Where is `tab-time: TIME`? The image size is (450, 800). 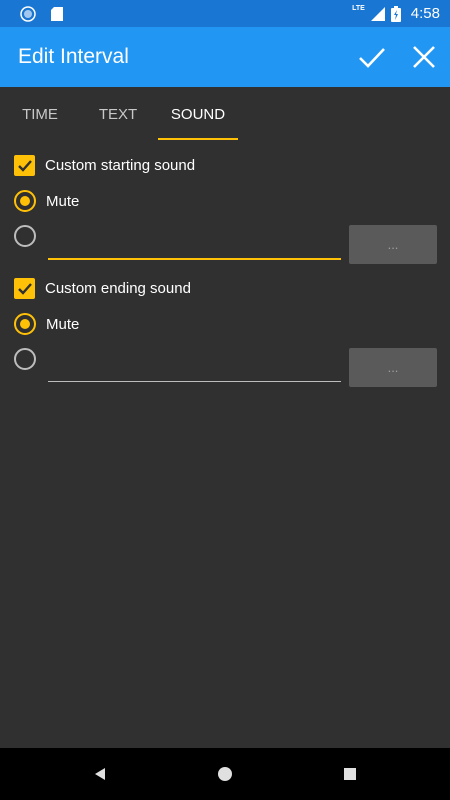 tab-time: TIME is located at coordinates (40, 114).